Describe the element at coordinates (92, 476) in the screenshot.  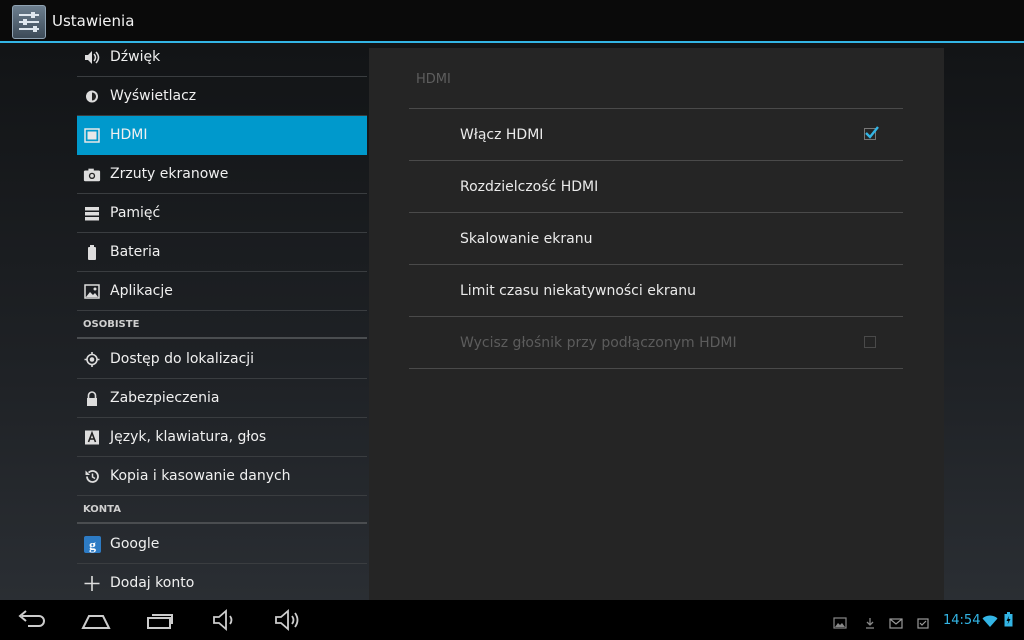
I see `backup-restore-icon` at that location.